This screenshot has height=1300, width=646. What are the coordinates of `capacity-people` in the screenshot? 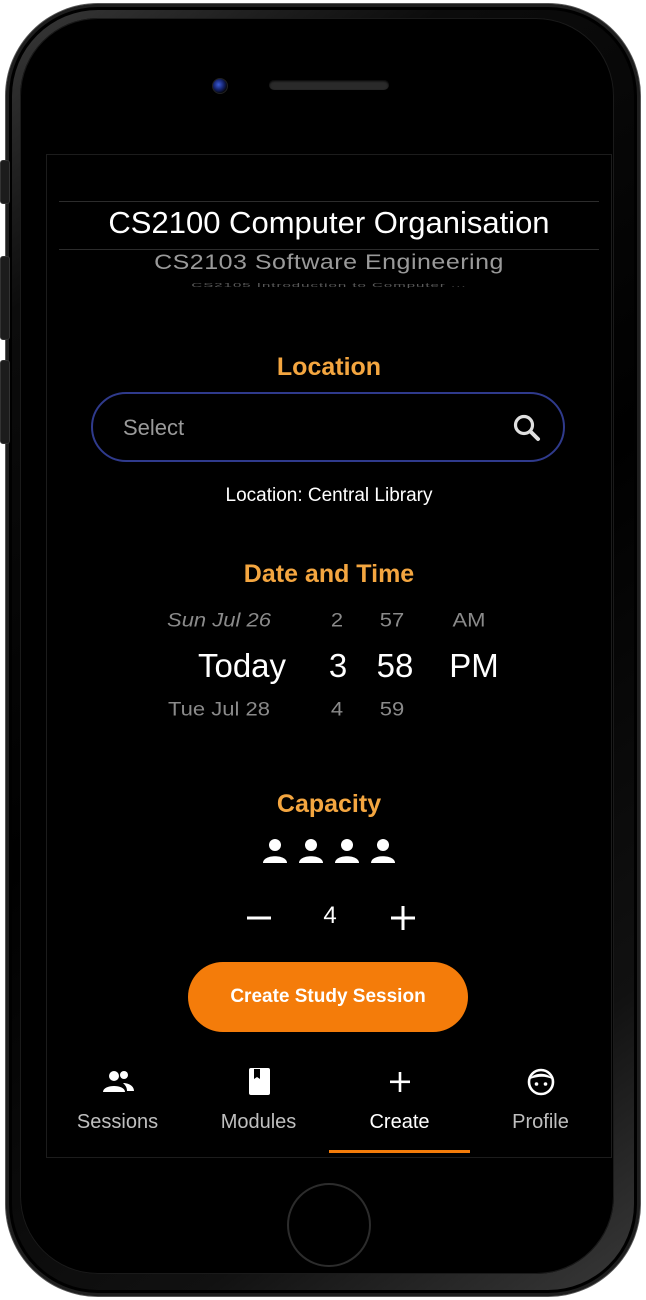 It's located at (329, 851).